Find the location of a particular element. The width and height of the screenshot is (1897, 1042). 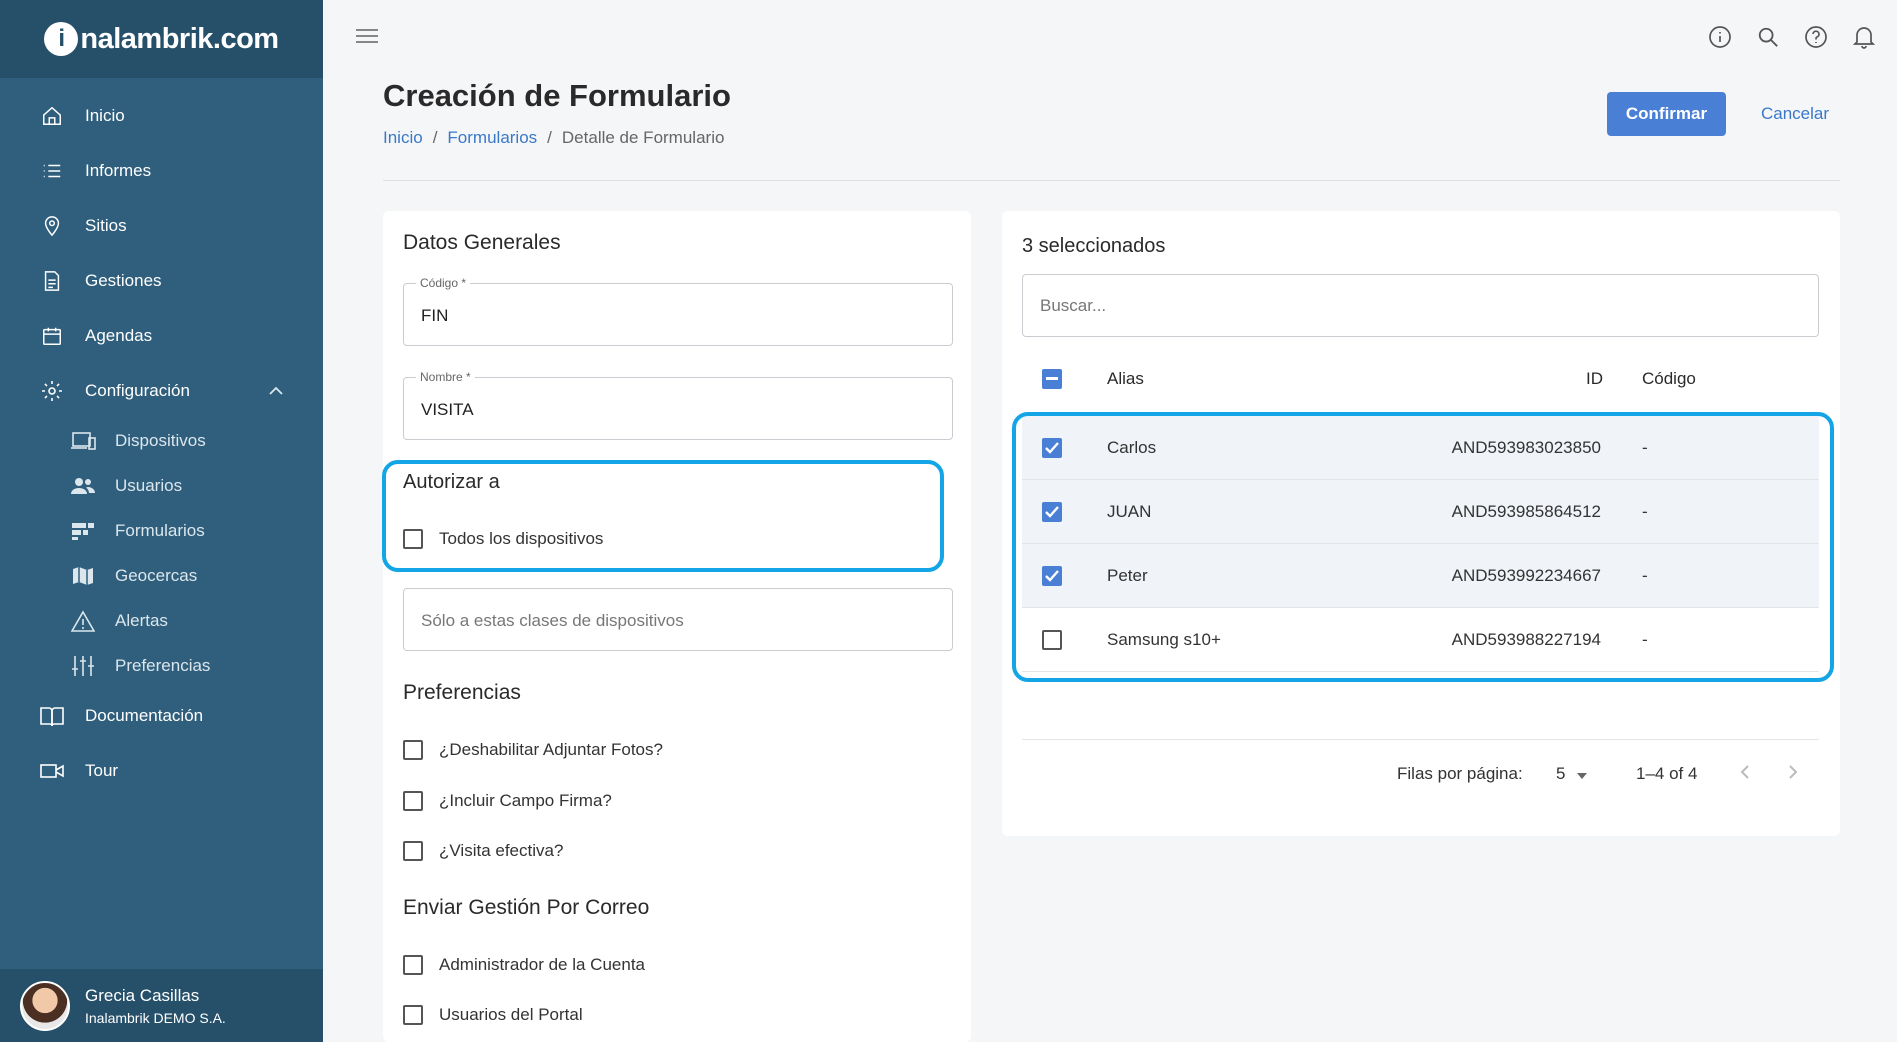

table-row: Peter AND593992234667 - is located at coordinates (1420, 576).